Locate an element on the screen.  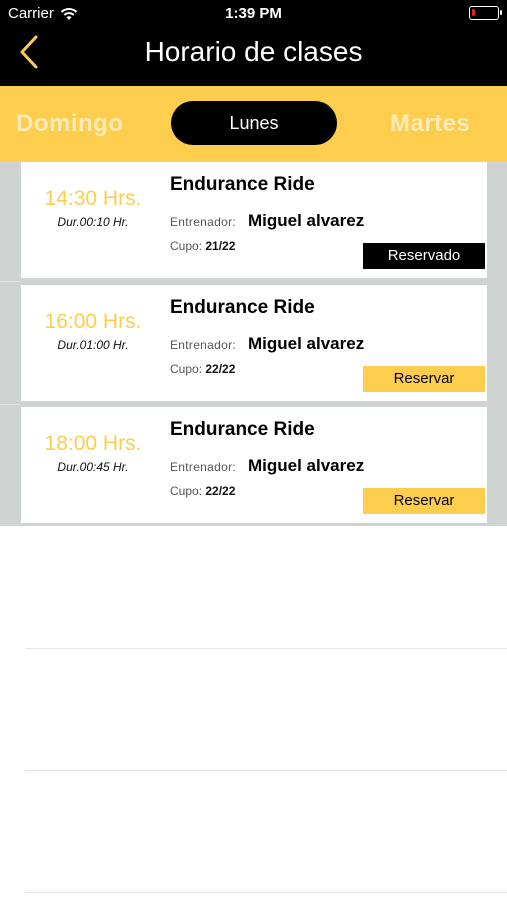
page-title: Horario de clases is located at coordinates (253, 51).